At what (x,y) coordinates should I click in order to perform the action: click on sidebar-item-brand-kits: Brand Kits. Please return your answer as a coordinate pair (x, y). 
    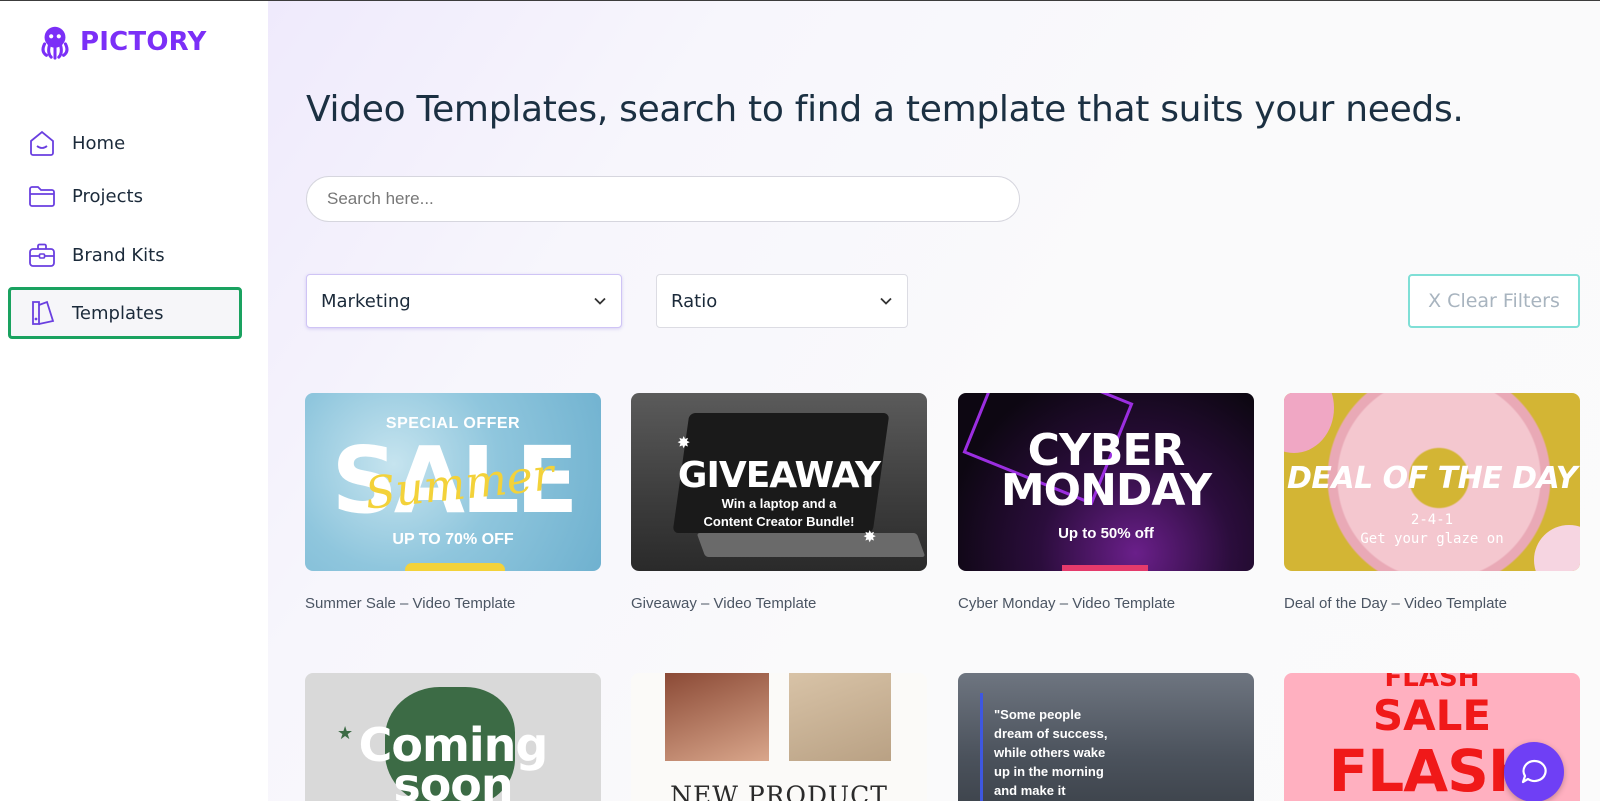
    Looking at the image, I should click on (125, 255).